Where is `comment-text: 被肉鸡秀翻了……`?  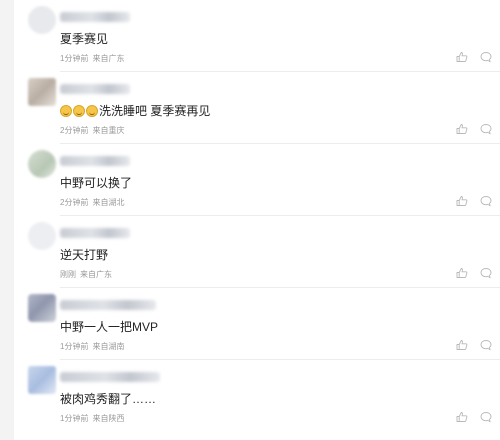 comment-text: 被肉鸡秀翻了…… is located at coordinates (108, 399).